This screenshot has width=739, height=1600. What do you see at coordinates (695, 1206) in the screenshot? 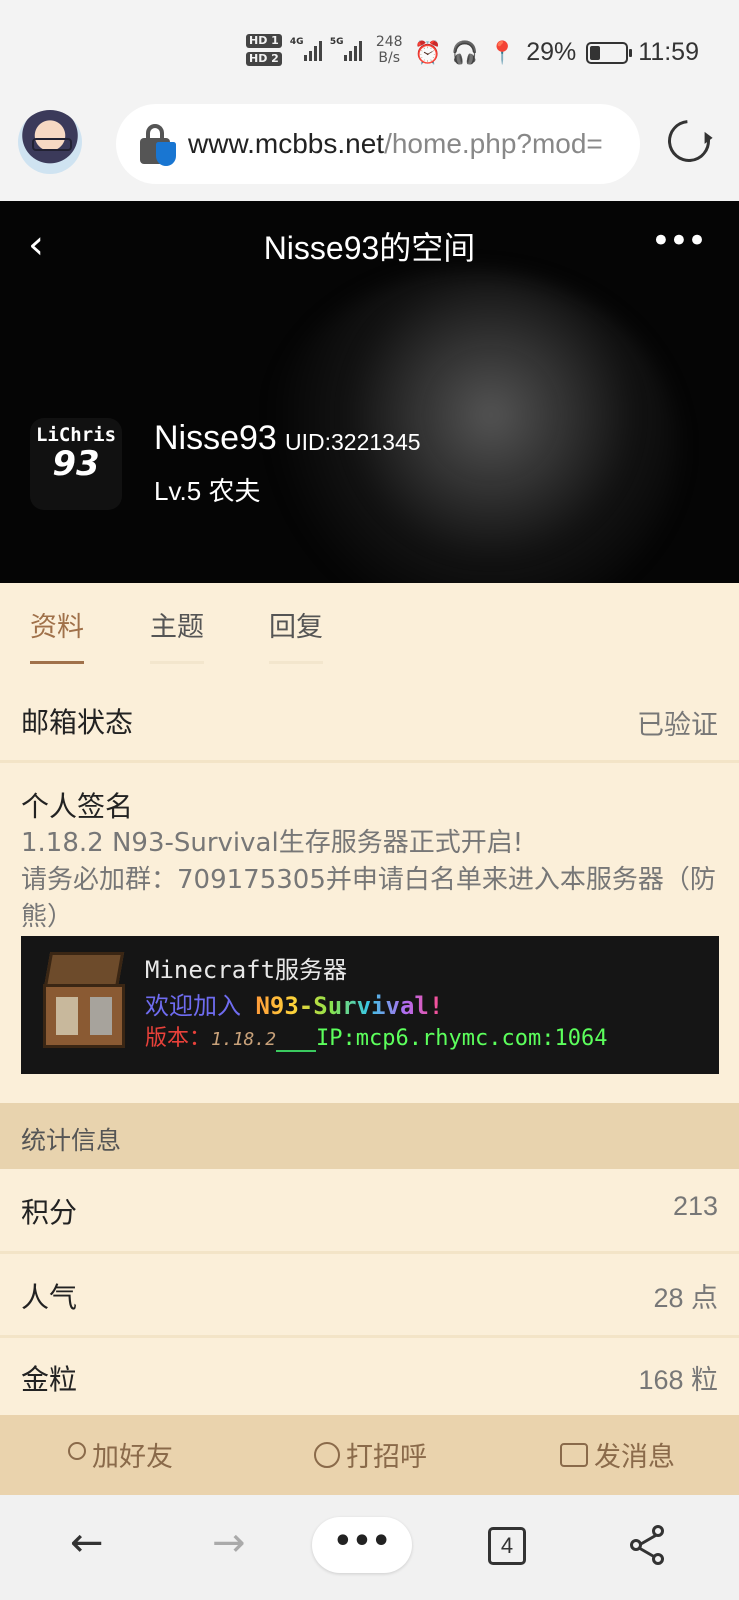
I see `stat-value: 213` at bounding box center [695, 1206].